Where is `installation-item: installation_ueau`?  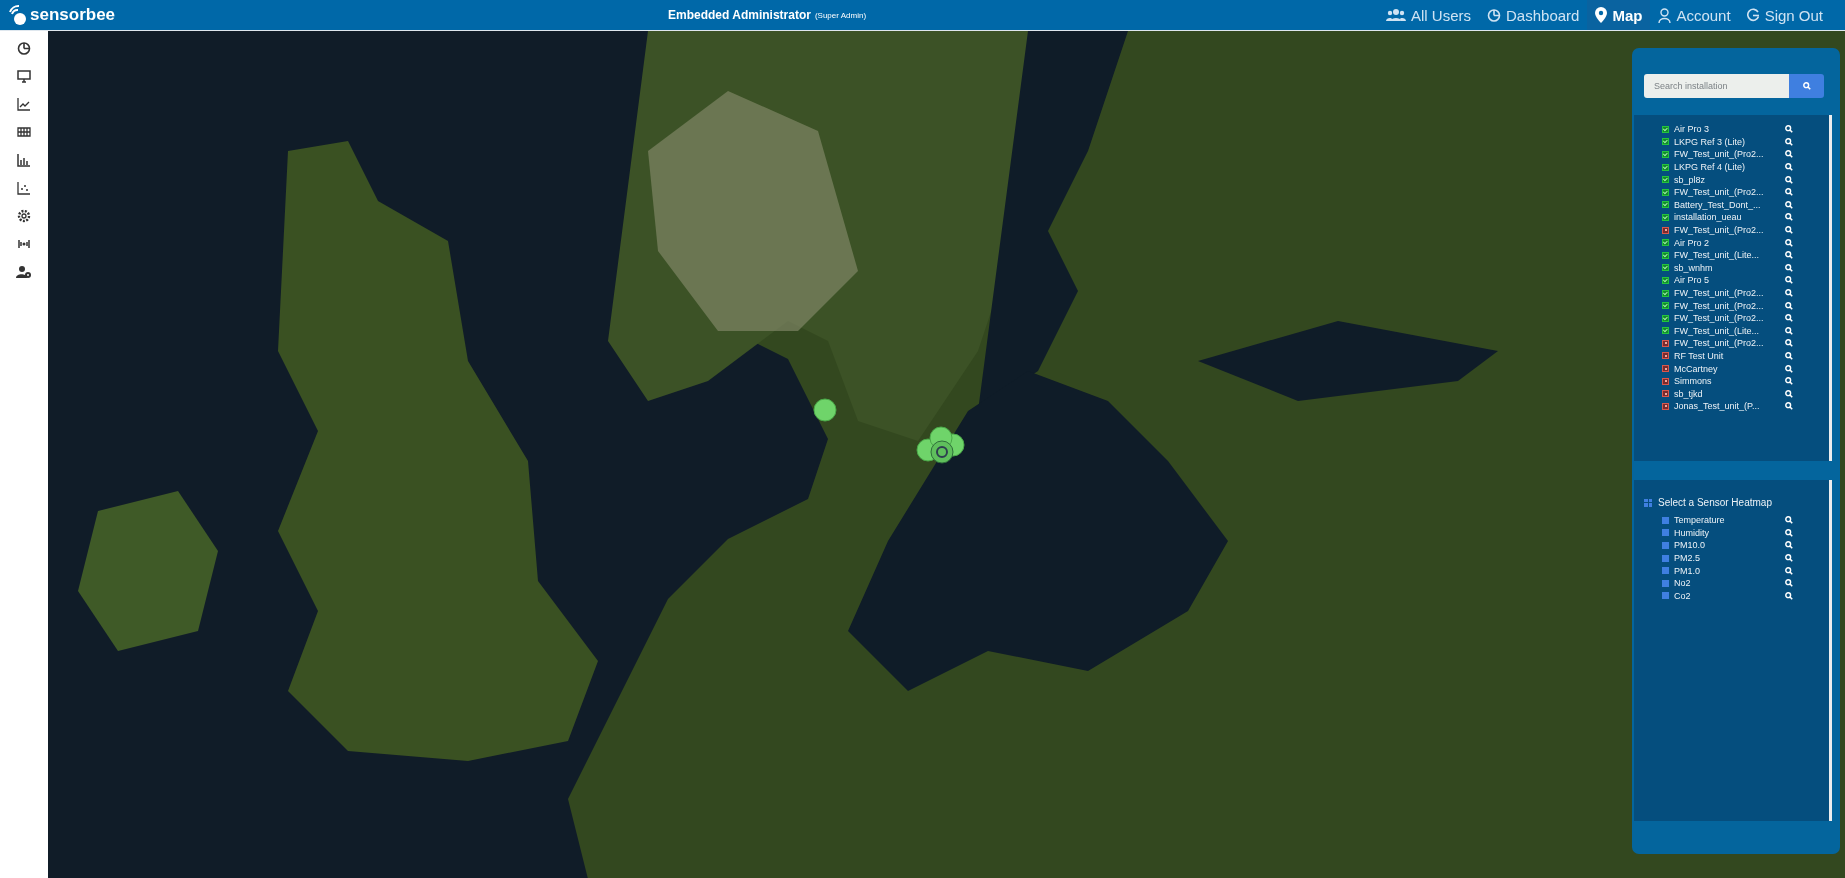 installation-item: installation_ueau is located at coordinates (1727, 217).